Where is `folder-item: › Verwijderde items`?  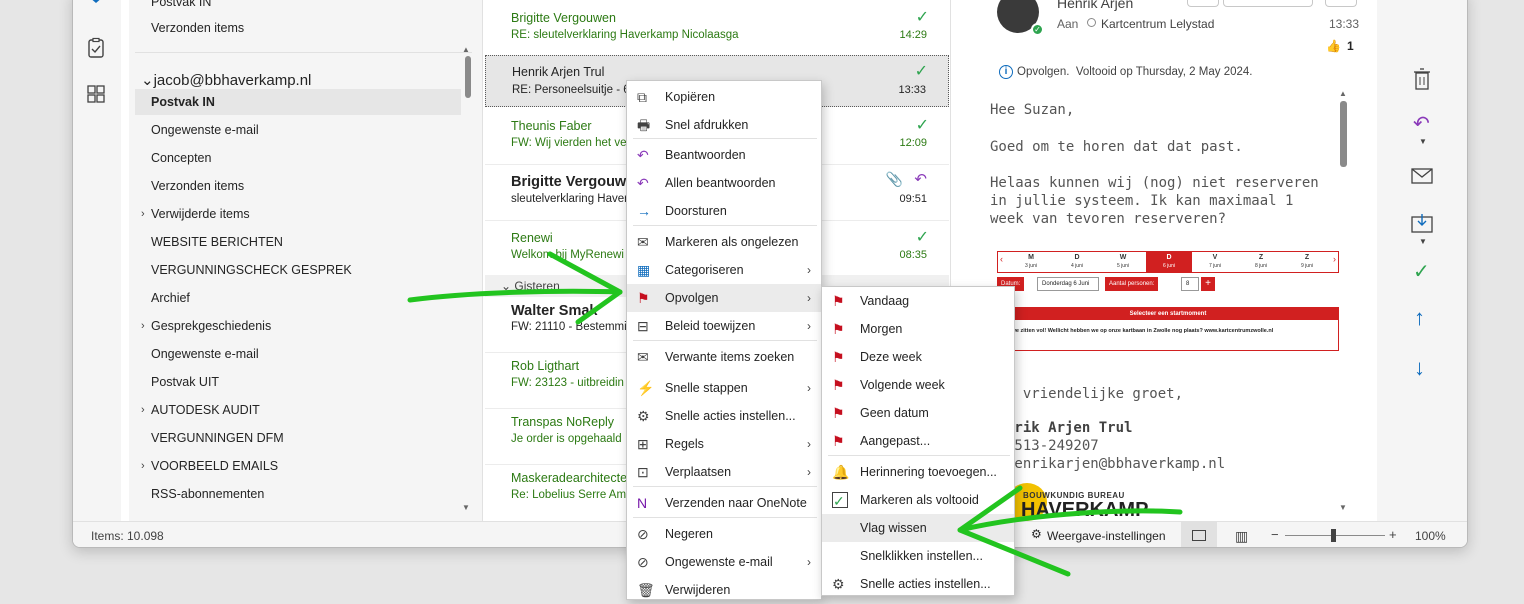
folder-item: › Verwijderde items is located at coordinates (195, 214).